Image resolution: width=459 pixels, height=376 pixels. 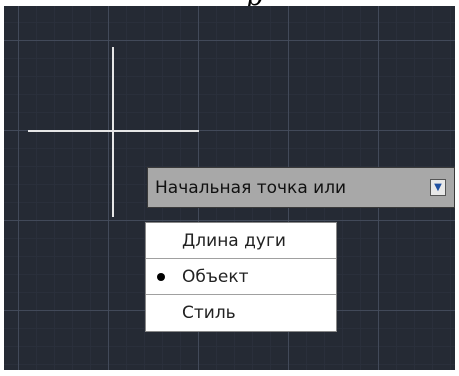 What do you see at coordinates (215, 276) in the screenshot?
I see `menu-item-label: Объект` at bounding box center [215, 276].